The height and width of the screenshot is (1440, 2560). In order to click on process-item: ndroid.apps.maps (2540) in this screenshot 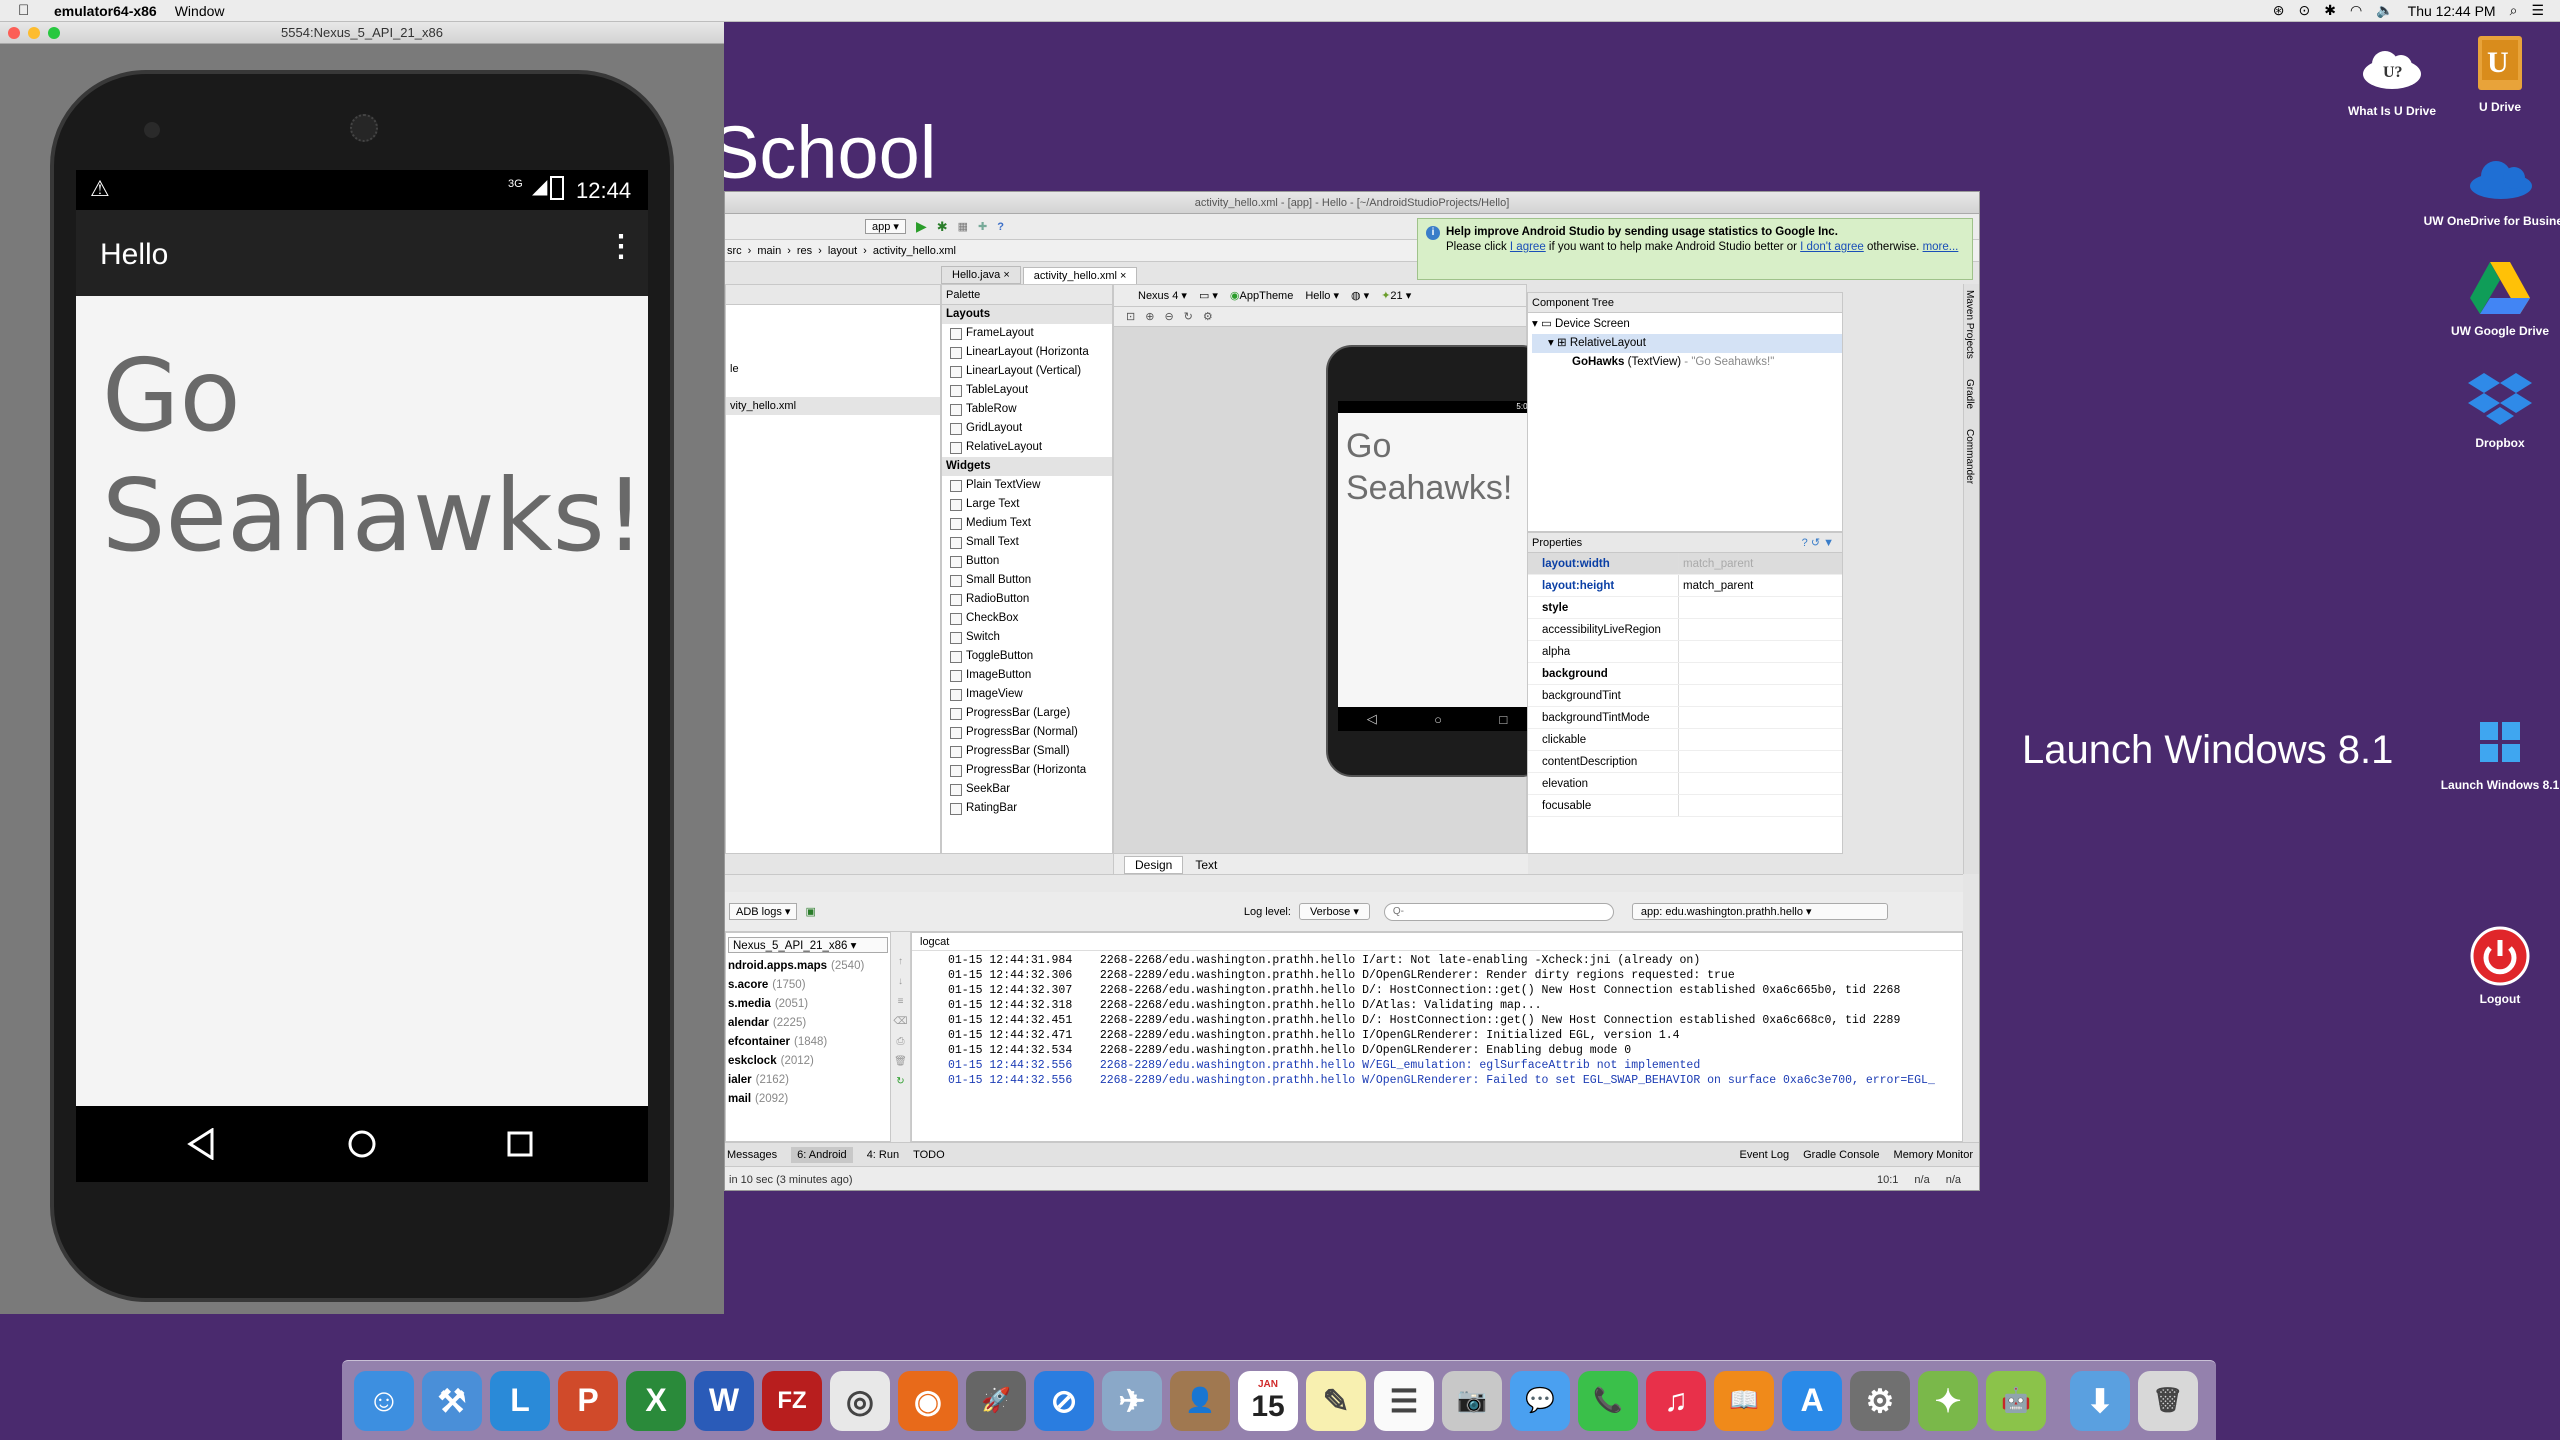, I will do `click(808, 966)`.